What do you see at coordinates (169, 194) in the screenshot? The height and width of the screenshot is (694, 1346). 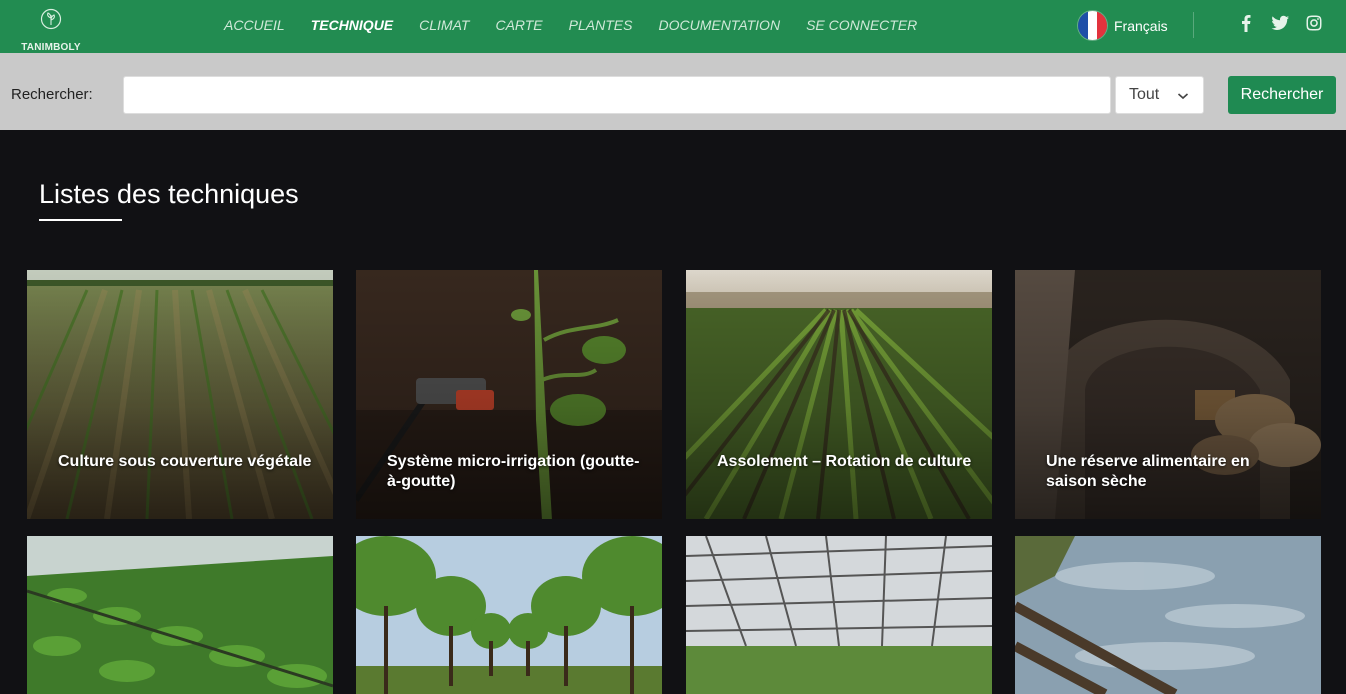 I see `page-title: Listes des techniques` at bounding box center [169, 194].